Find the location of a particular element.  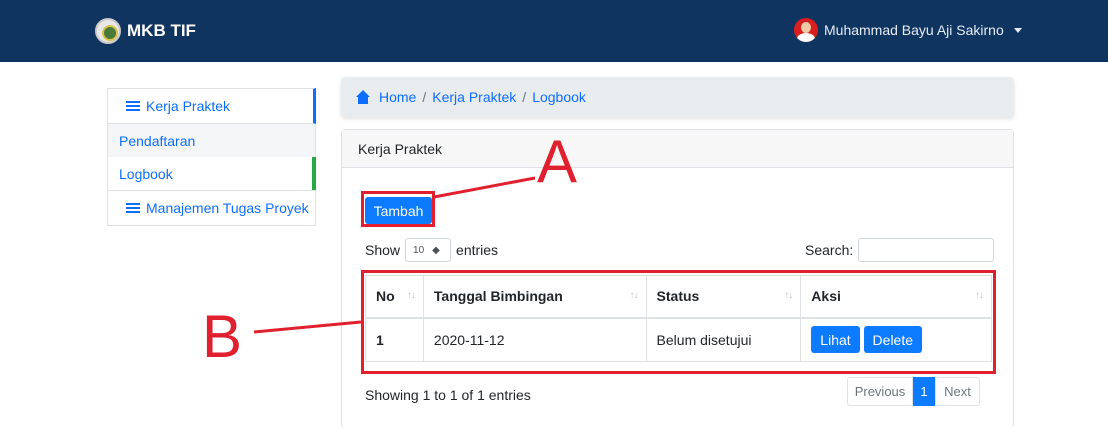

breadcrumb-kerja-praktek-link: Kerja Praktek is located at coordinates (474, 97).